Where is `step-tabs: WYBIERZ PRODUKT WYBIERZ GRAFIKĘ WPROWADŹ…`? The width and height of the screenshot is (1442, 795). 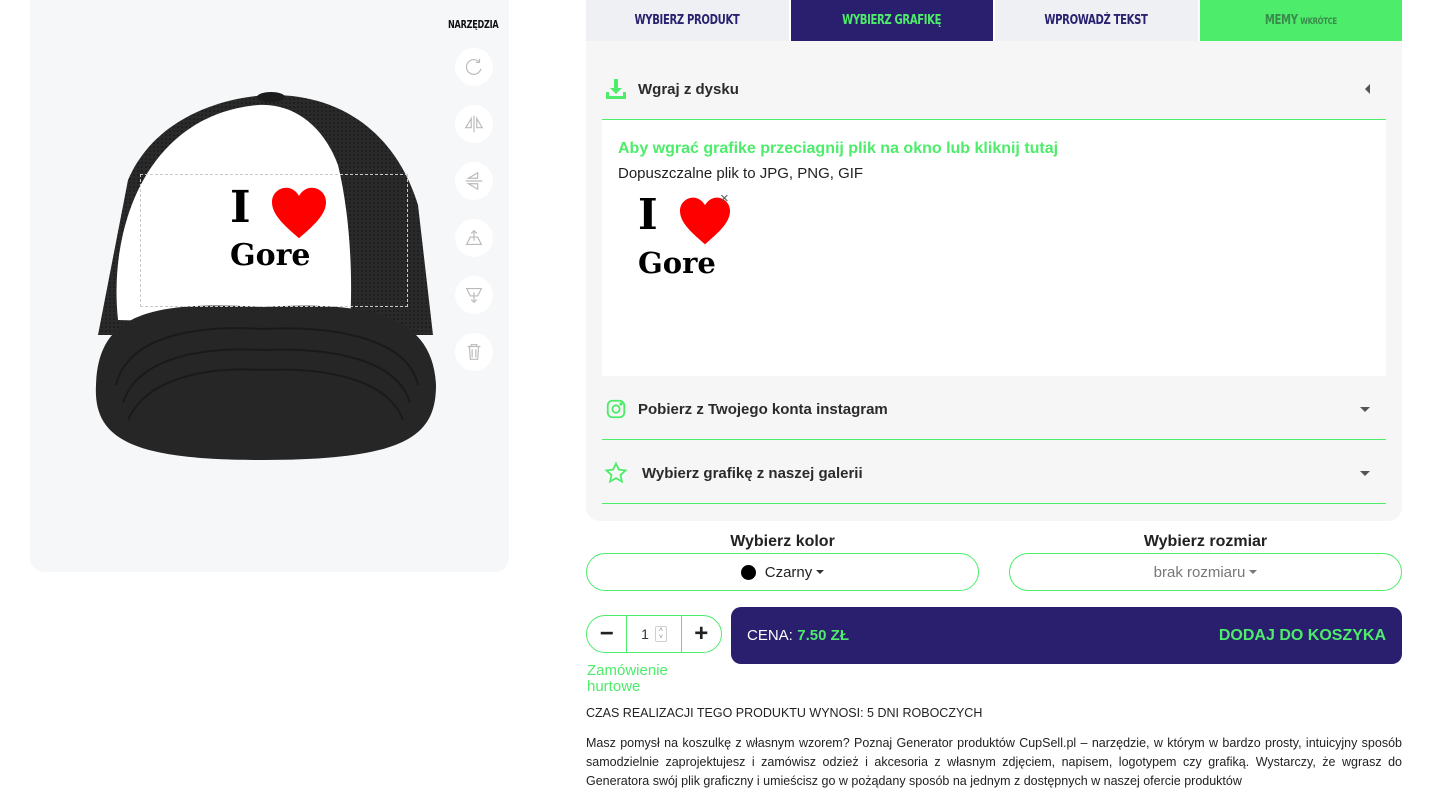 step-tabs: WYBIERZ PRODUKT WYBIERZ GRAFIKĘ WPROWADŹ… is located at coordinates (994, 23).